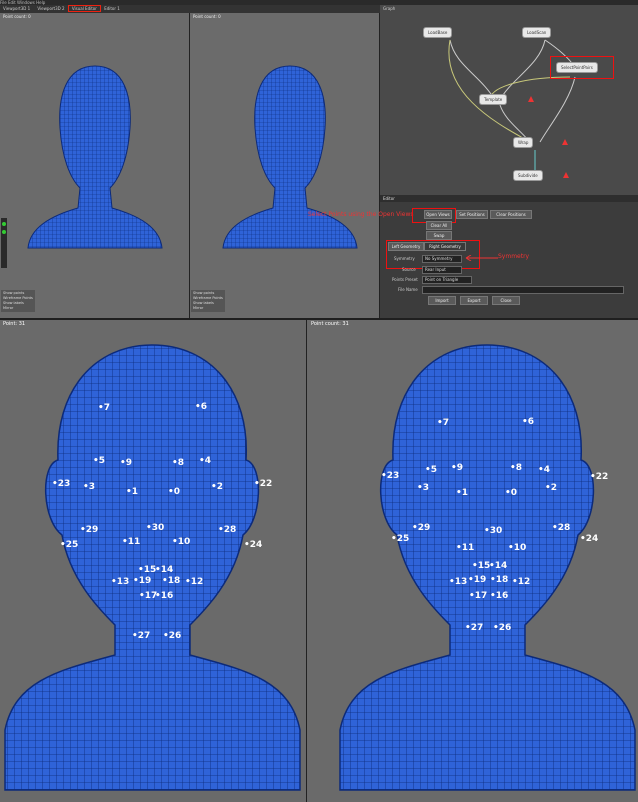 The width and height of the screenshot is (638, 802). Describe the element at coordinates (112, 8) in the screenshot. I see `tab-editor-1: Editor 1` at that location.